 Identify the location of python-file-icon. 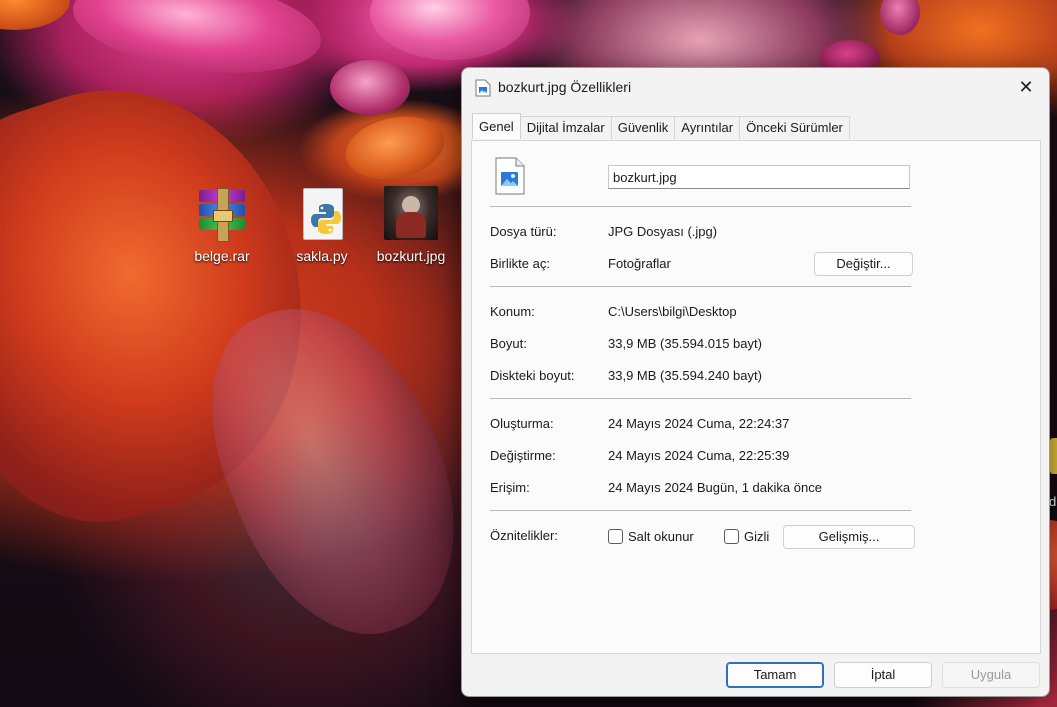
(322, 215).